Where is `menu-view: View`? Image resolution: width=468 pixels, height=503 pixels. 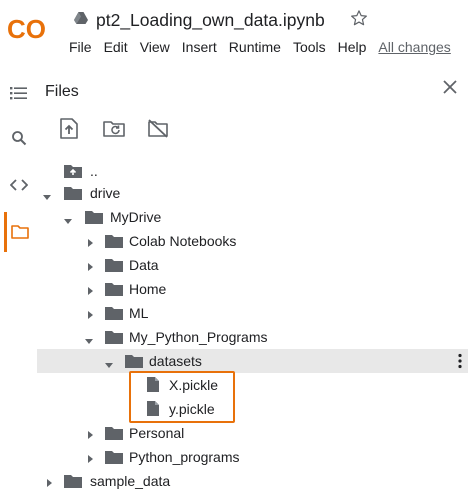
menu-view: View is located at coordinates (155, 47).